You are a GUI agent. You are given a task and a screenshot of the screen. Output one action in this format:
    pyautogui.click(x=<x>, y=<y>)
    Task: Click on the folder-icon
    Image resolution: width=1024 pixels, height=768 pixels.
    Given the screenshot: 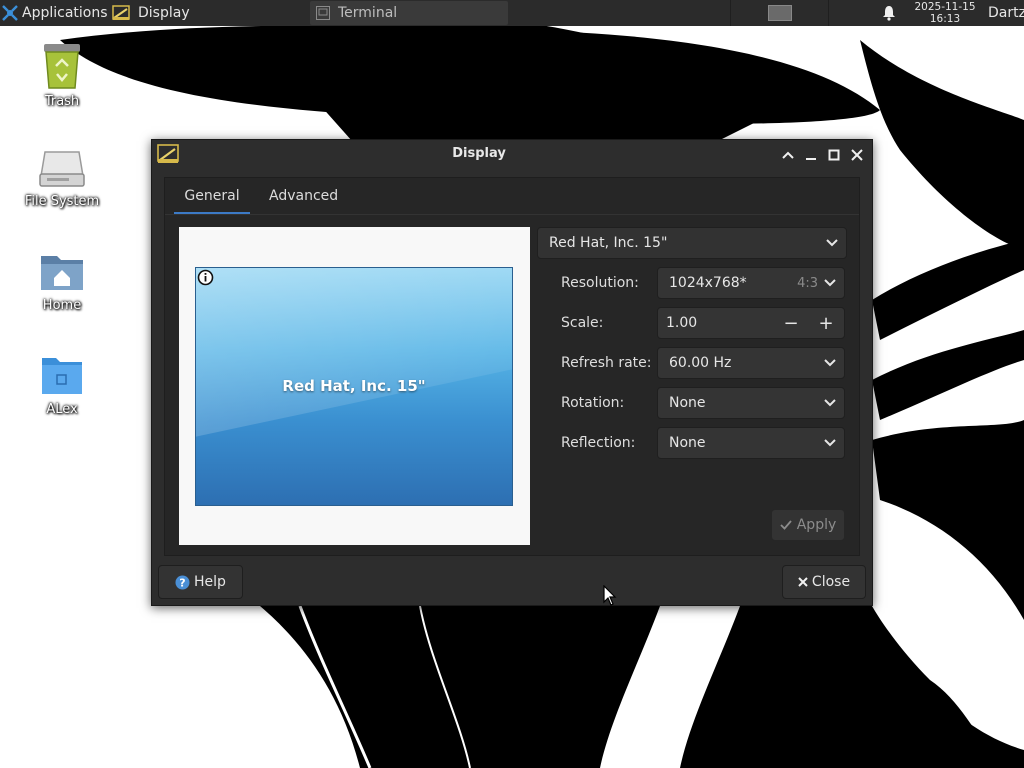 What is the action you would take?
    pyautogui.click(x=62, y=376)
    